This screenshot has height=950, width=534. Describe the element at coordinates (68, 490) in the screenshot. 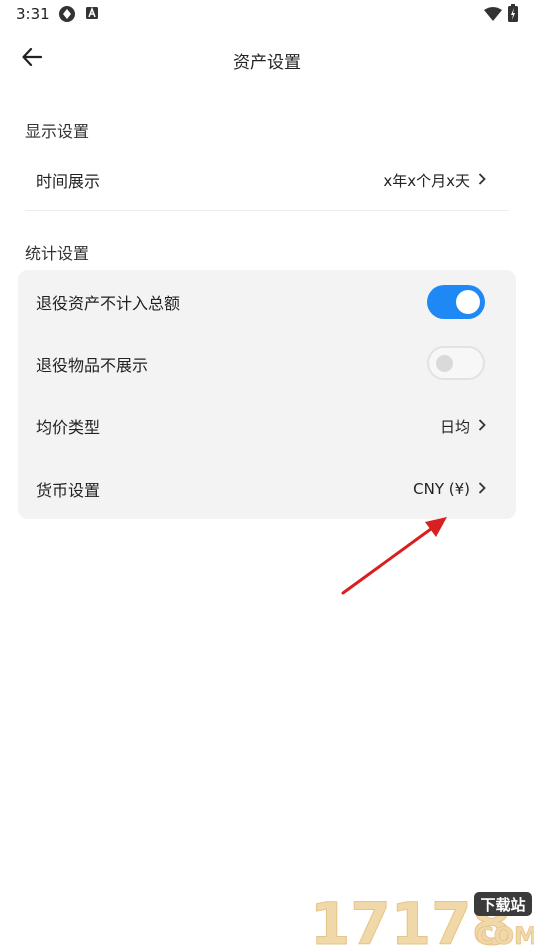

I see `currency-label: 货币设置` at that location.